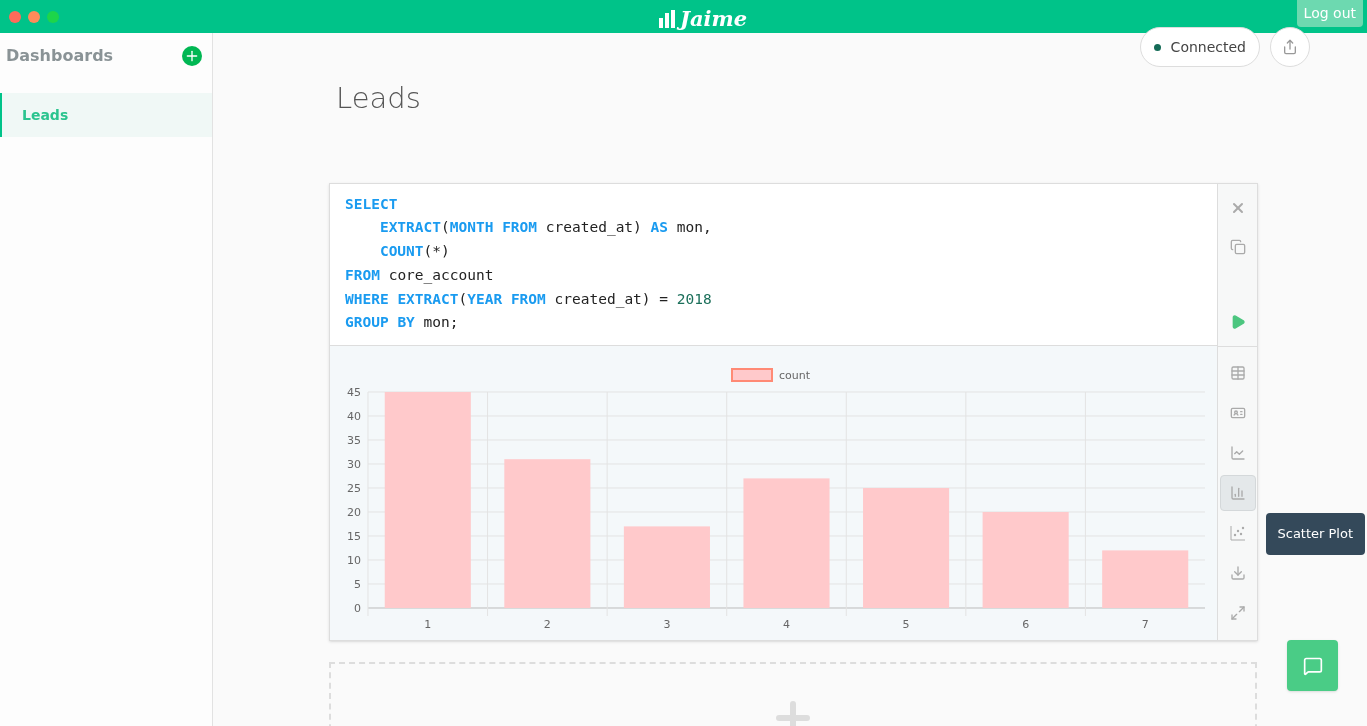  I want to click on expand-icon, so click(1237, 612).